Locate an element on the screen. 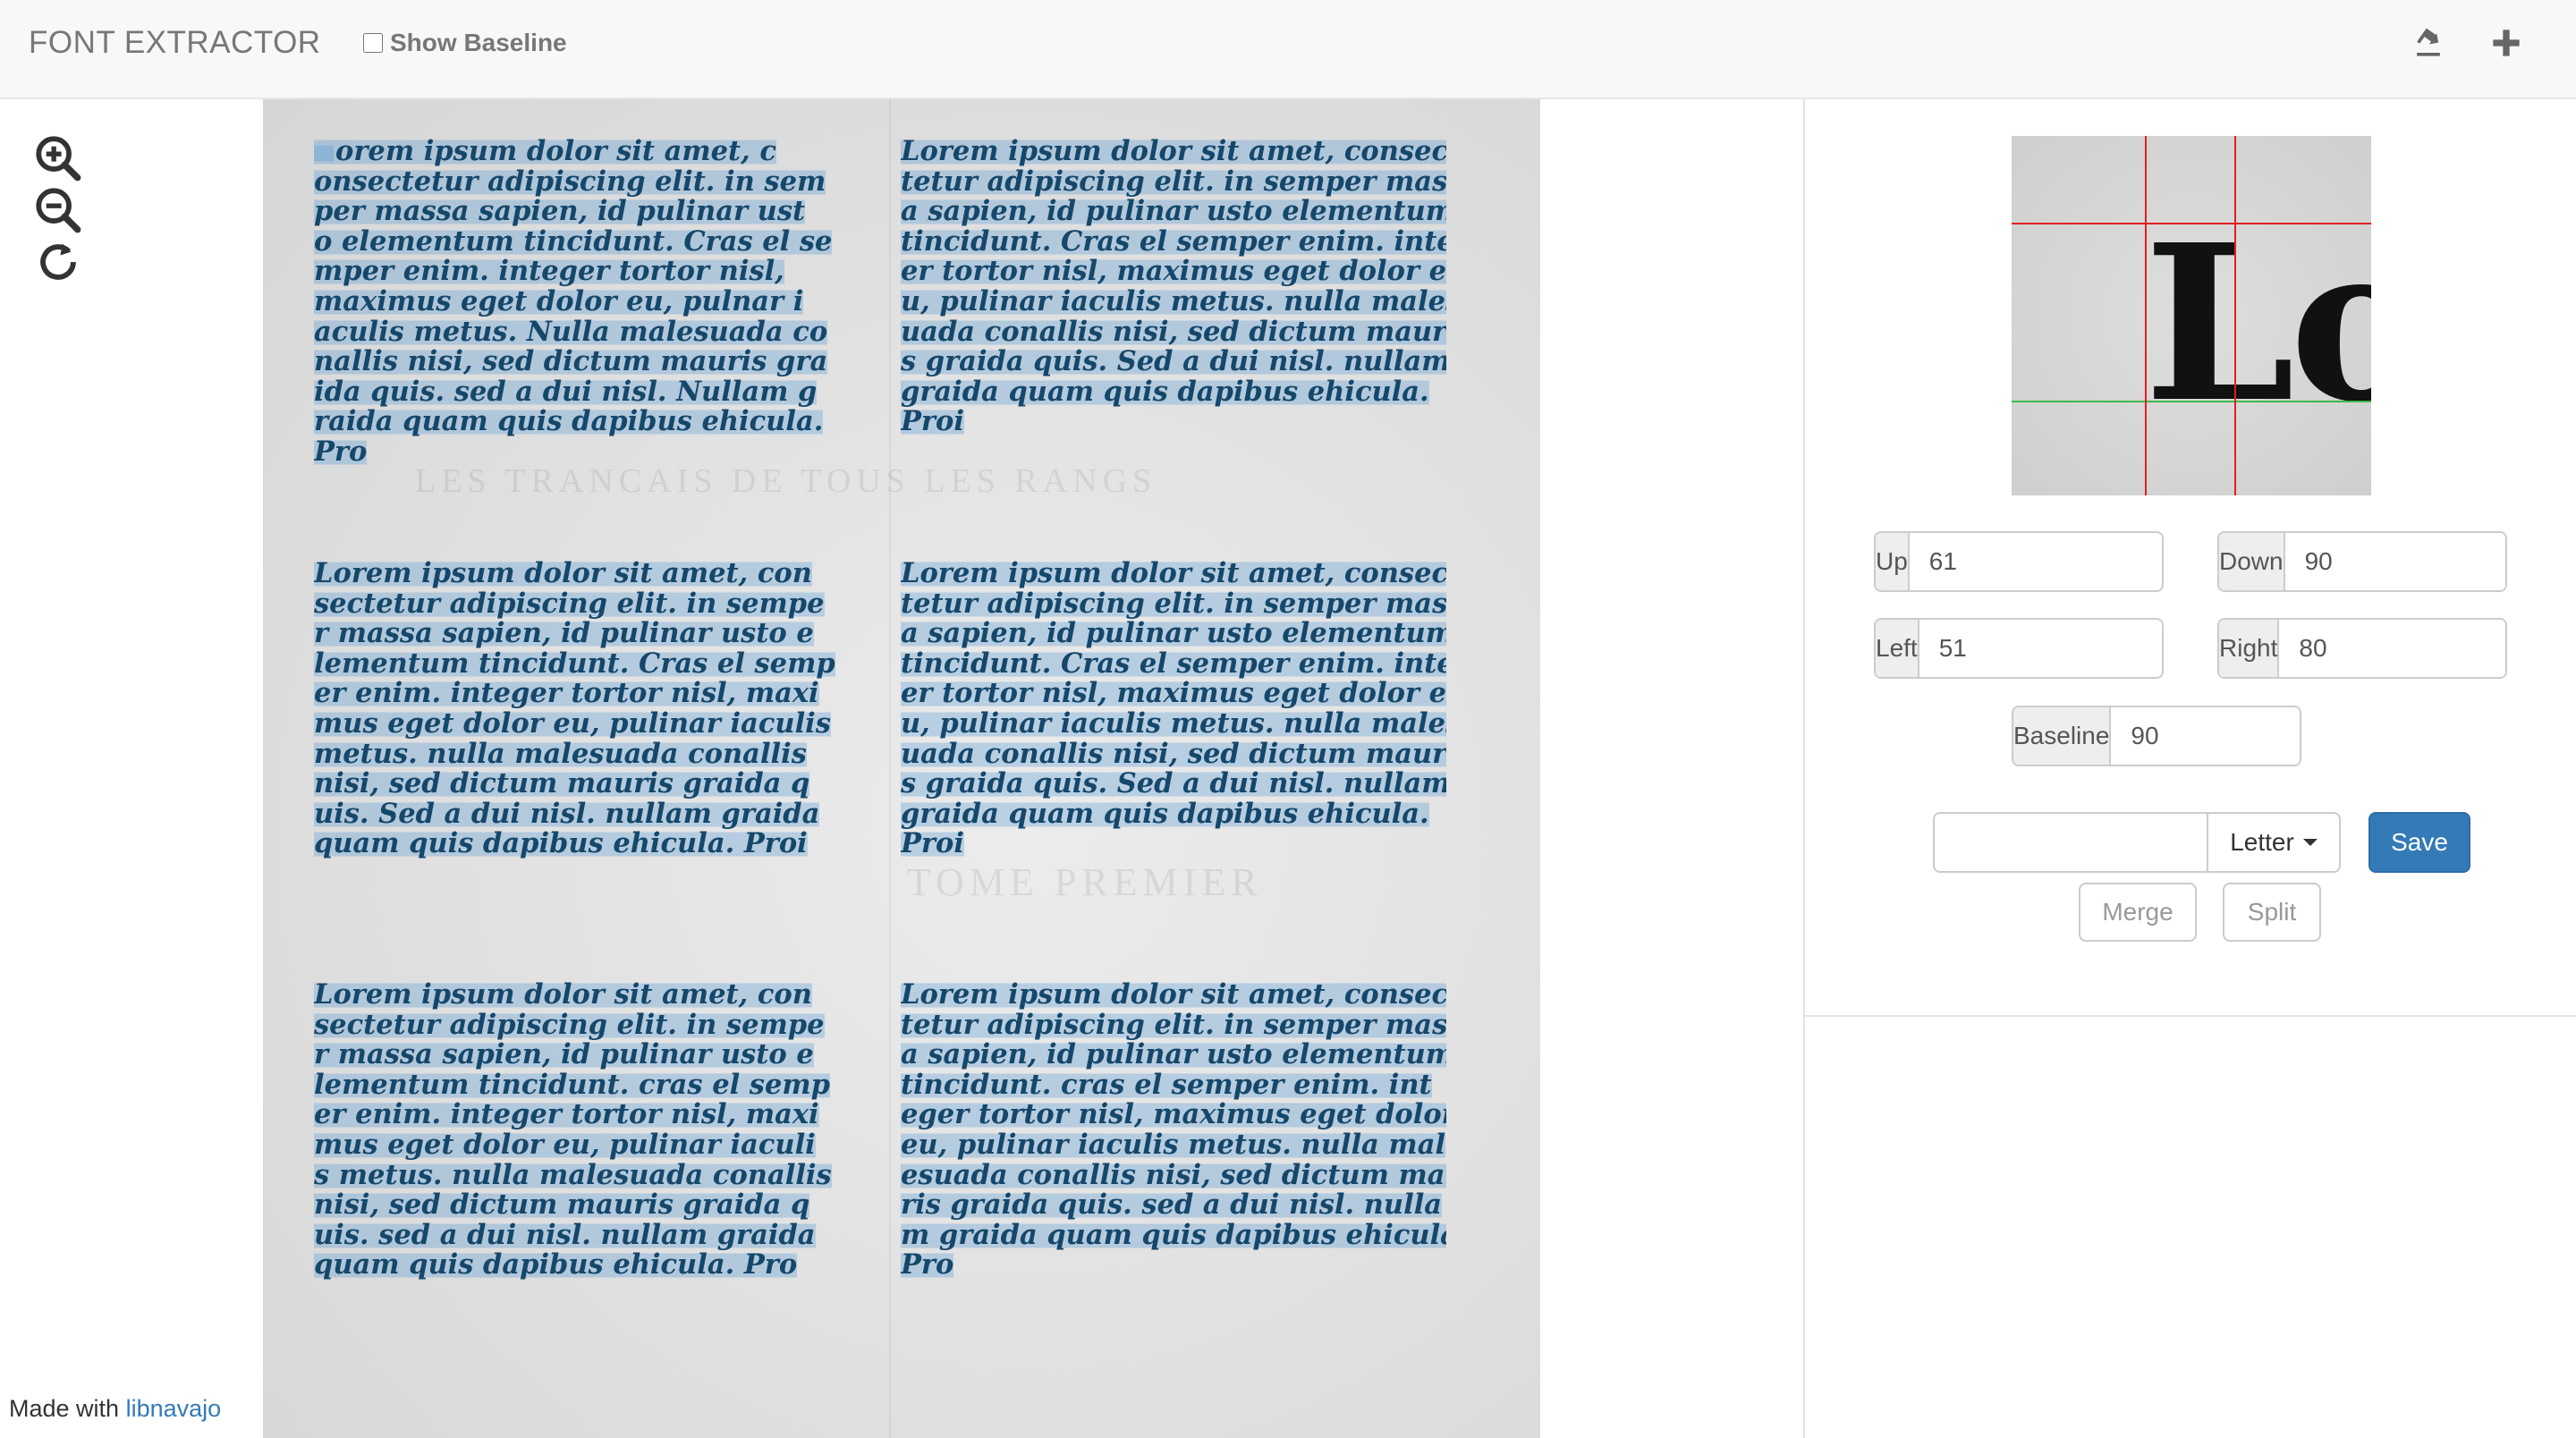 The image size is (2576, 1438). left-guide-line is located at coordinates (2146, 315).